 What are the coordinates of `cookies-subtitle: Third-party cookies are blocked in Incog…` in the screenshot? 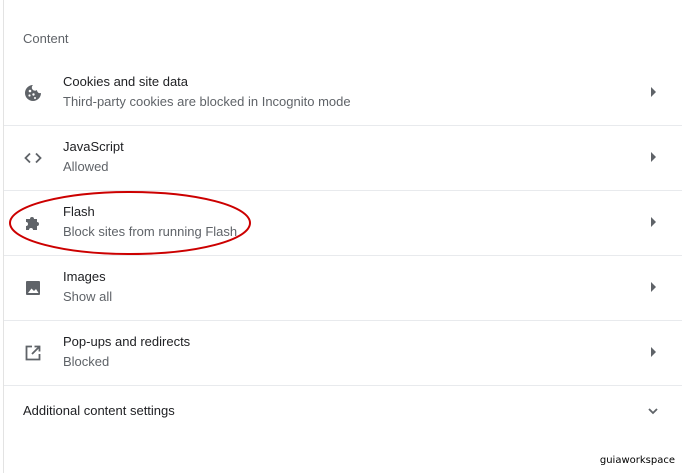 It's located at (207, 101).